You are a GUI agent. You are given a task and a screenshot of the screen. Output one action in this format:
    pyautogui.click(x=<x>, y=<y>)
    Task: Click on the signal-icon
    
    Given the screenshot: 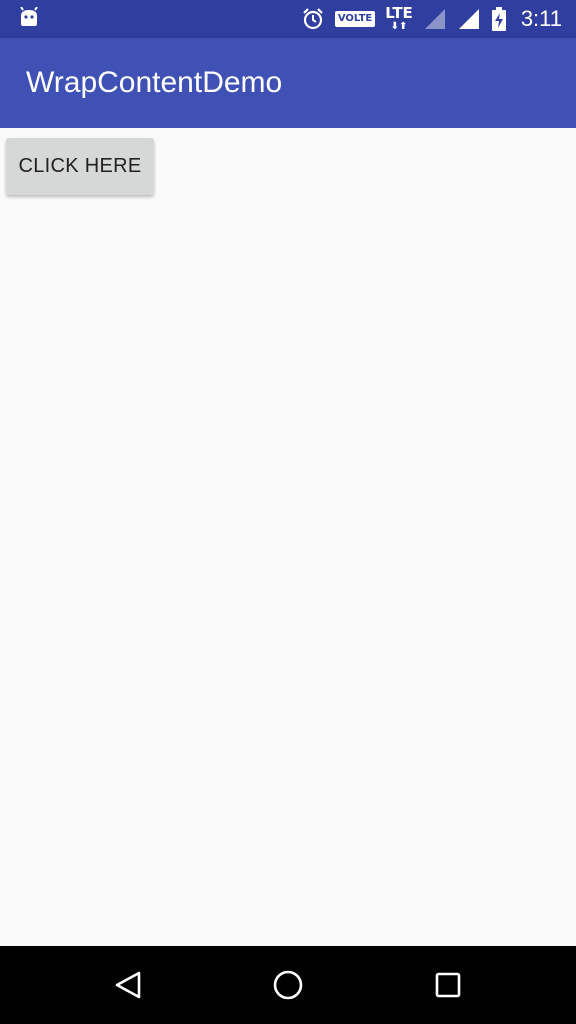 What is the action you would take?
    pyautogui.click(x=434, y=19)
    